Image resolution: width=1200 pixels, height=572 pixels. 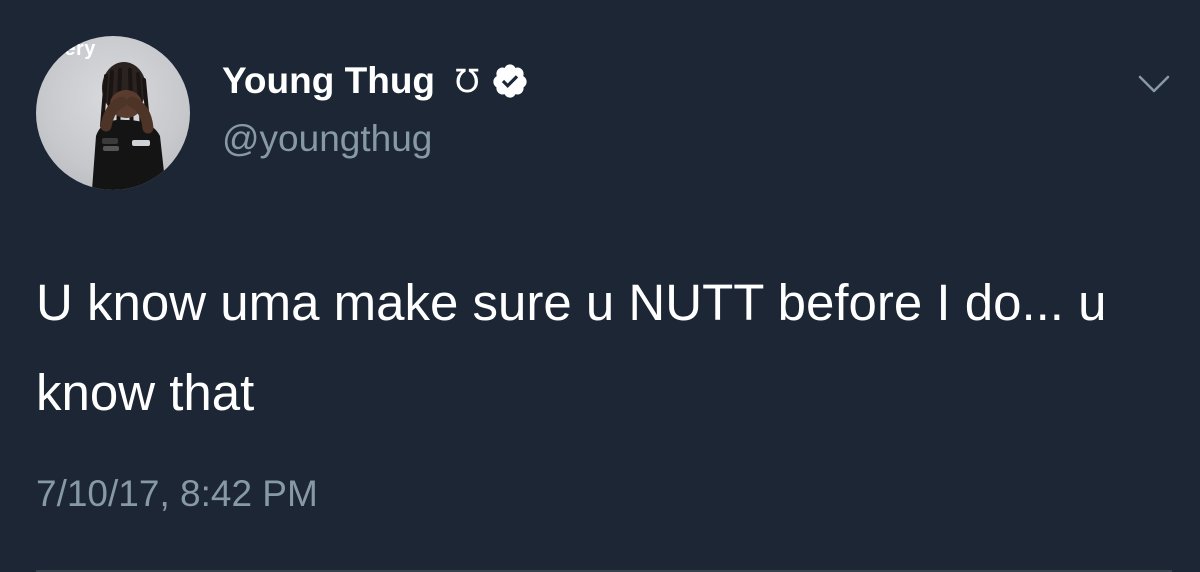 I want to click on author-handle: @youngthug, so click(x=327, y=139).